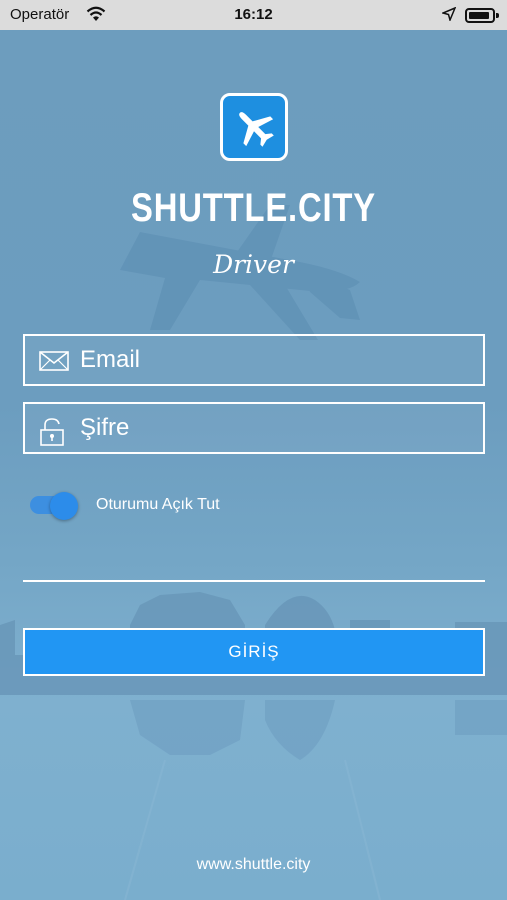  I want to click on toggle-knob, so click(64, 506).